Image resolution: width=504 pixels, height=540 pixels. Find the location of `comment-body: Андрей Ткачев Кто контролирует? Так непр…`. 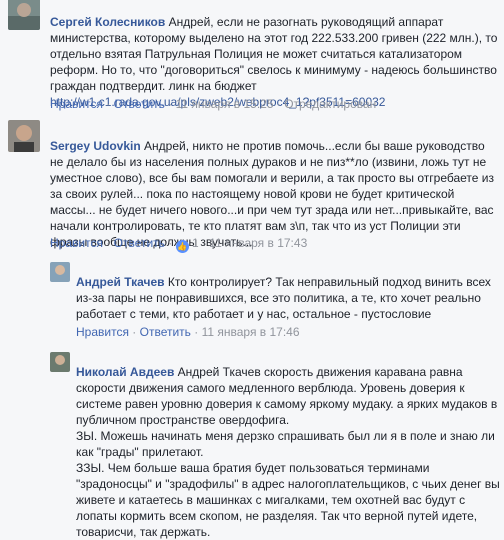

comment-body: Андрей Ткачев Кто контролирует? Так непр… is located at coordinates (286, 290).